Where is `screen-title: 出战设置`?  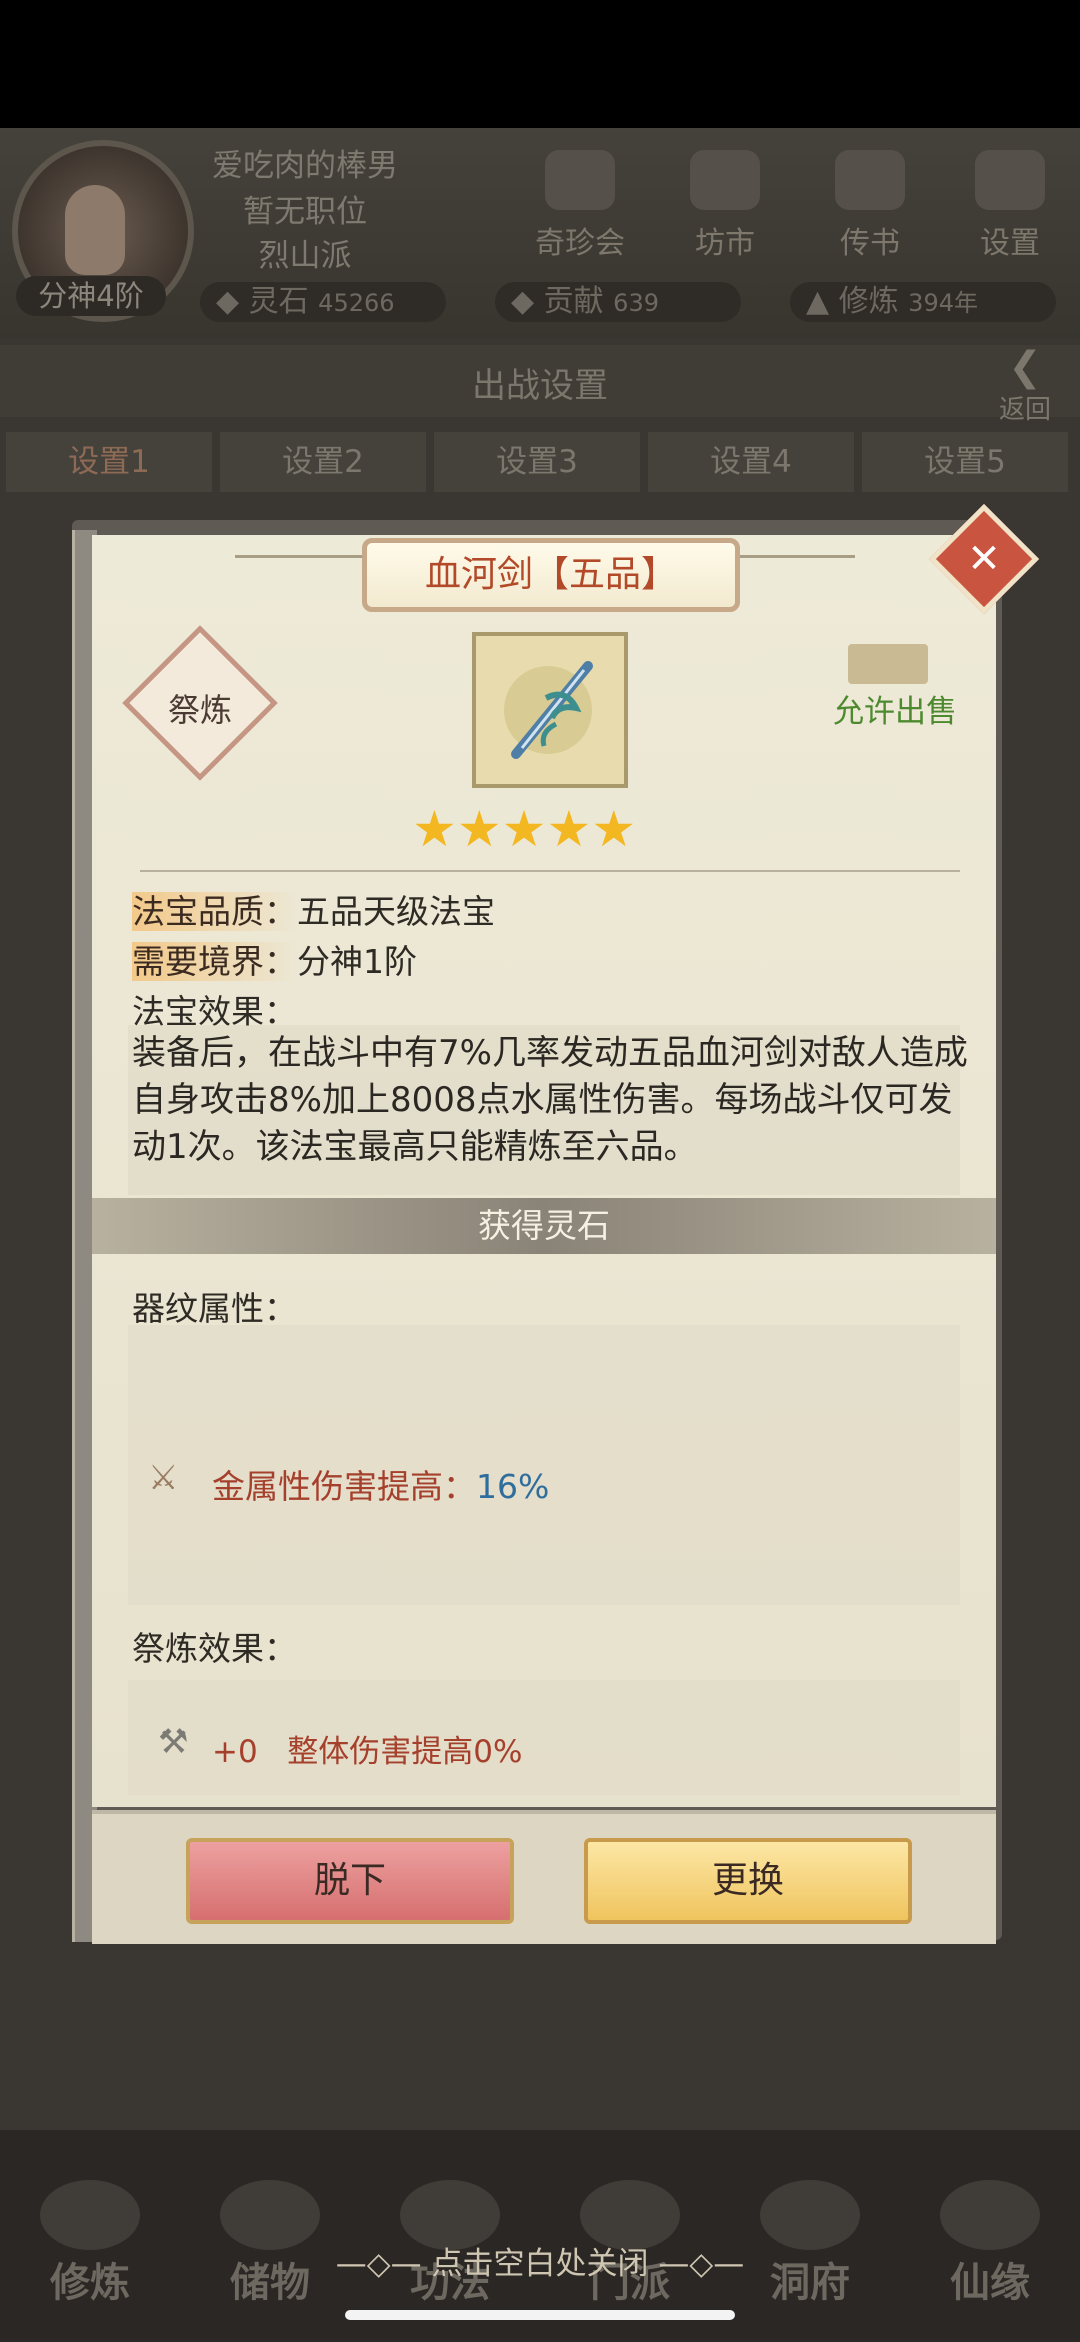
screen-title: 出战设置 is located at coordinates (540, 386).